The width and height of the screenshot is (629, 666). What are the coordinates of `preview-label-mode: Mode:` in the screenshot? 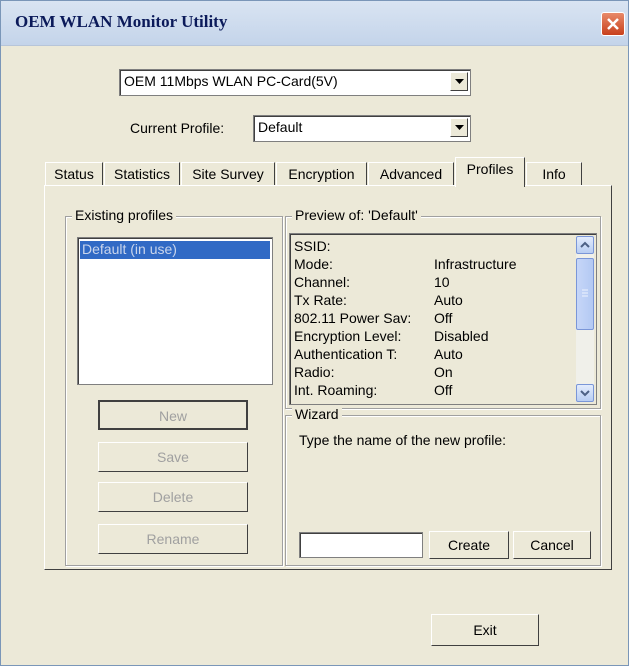 It's located at (313, 264).